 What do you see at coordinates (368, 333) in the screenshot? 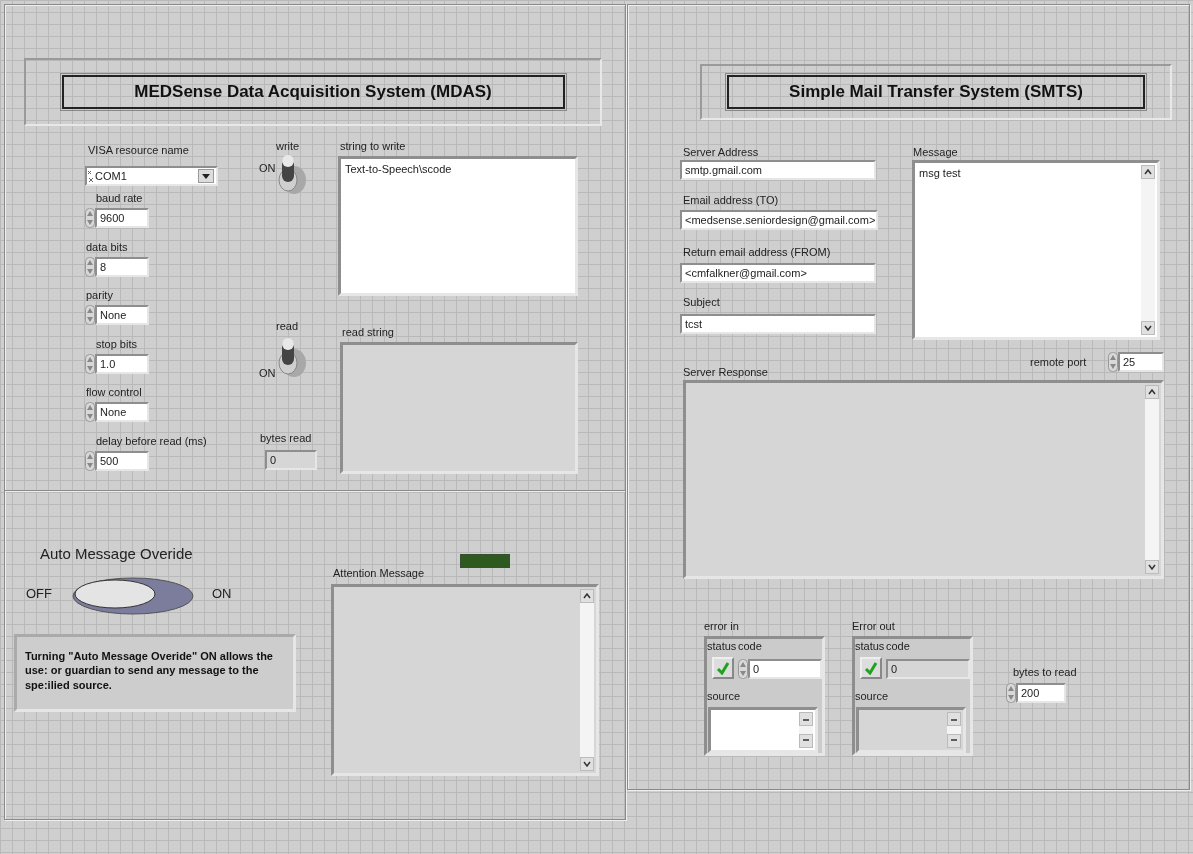
I see `field-label: read string` at bounding box center [368, 333].